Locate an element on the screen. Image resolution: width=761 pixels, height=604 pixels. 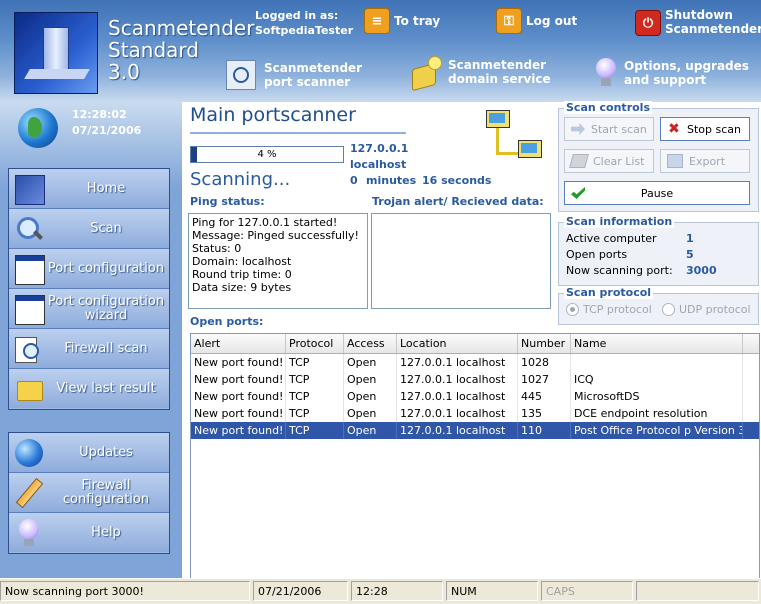
nav-view-last-result: View last result is located at coordinates (89, 388).